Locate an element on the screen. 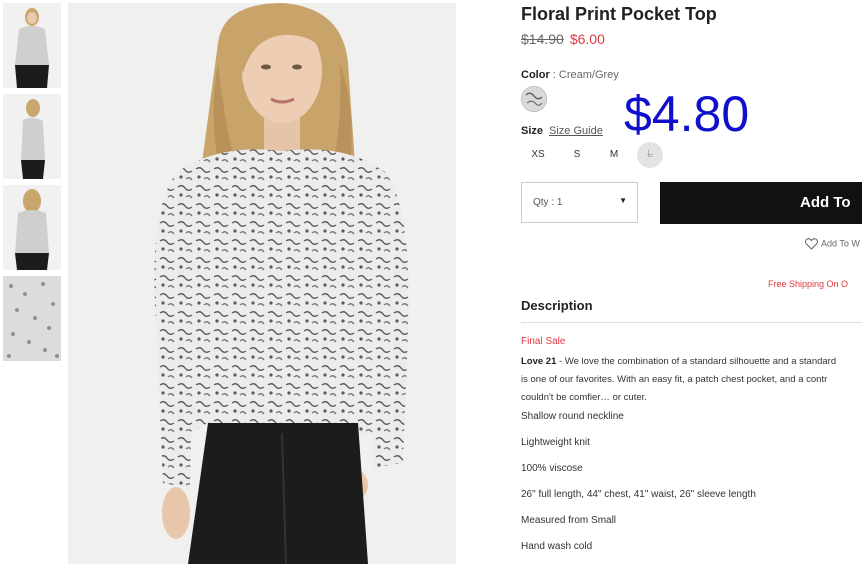 This screenshot has height=564, width=862. quantity-select: Qty : 1 ▼ is located at coordinates (579, 202).